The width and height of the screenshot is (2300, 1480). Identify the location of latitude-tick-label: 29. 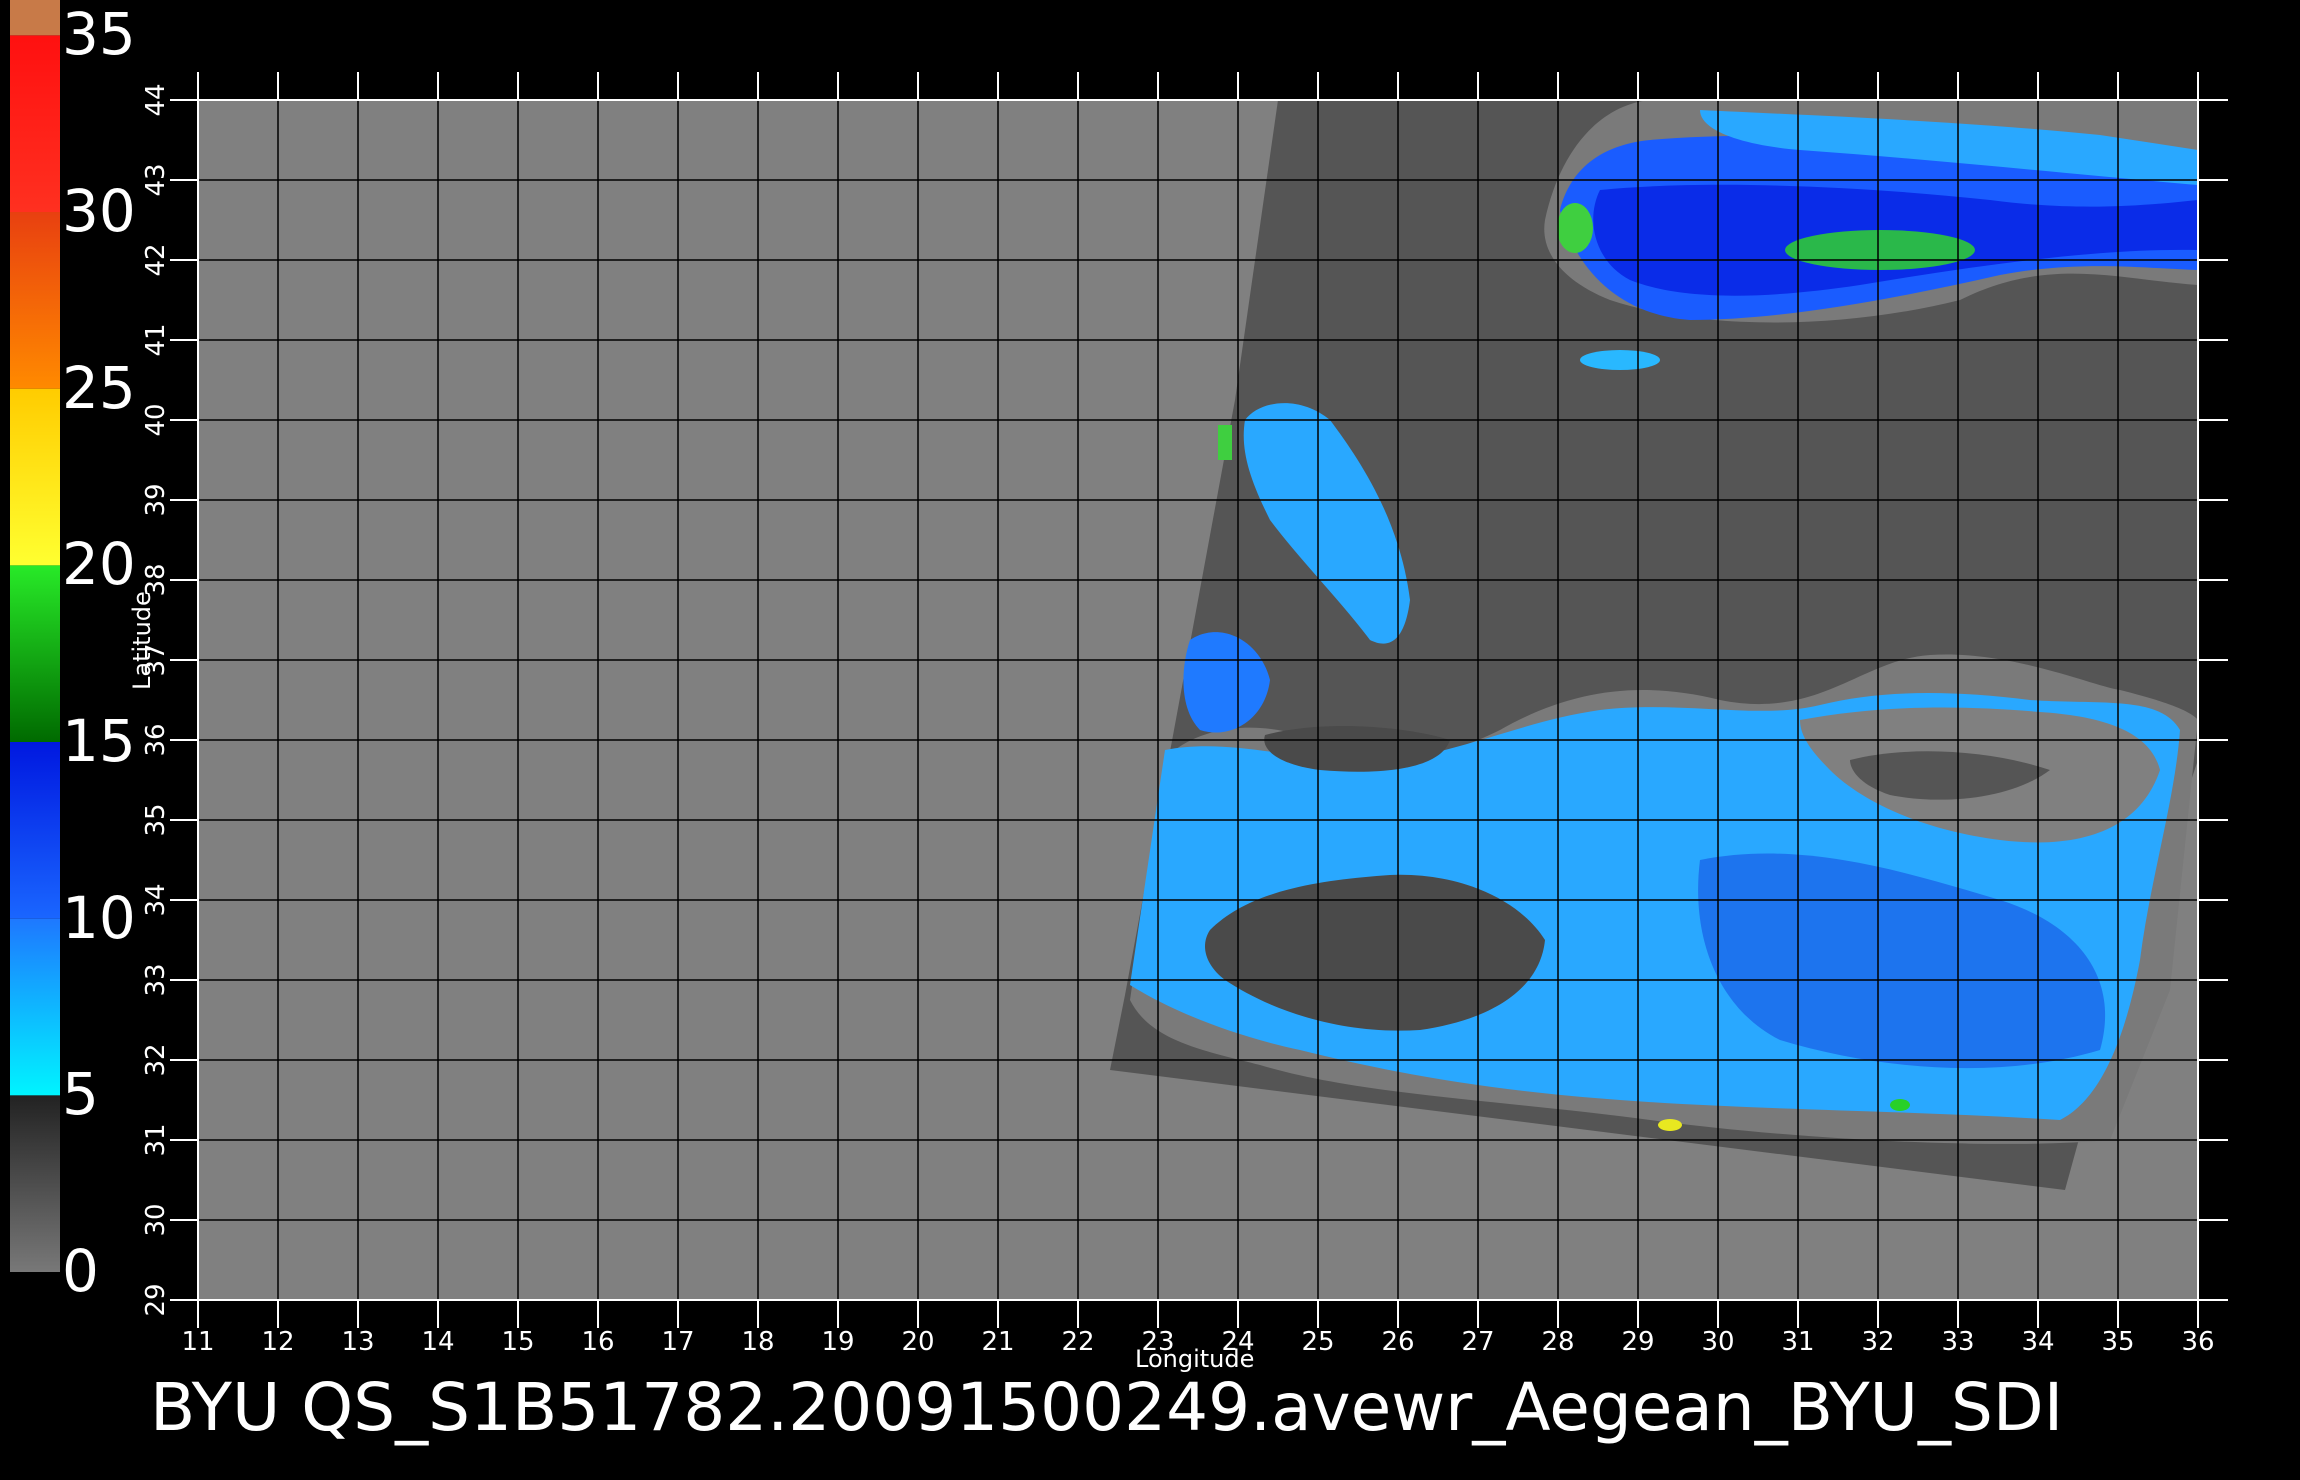
(156, 1299).